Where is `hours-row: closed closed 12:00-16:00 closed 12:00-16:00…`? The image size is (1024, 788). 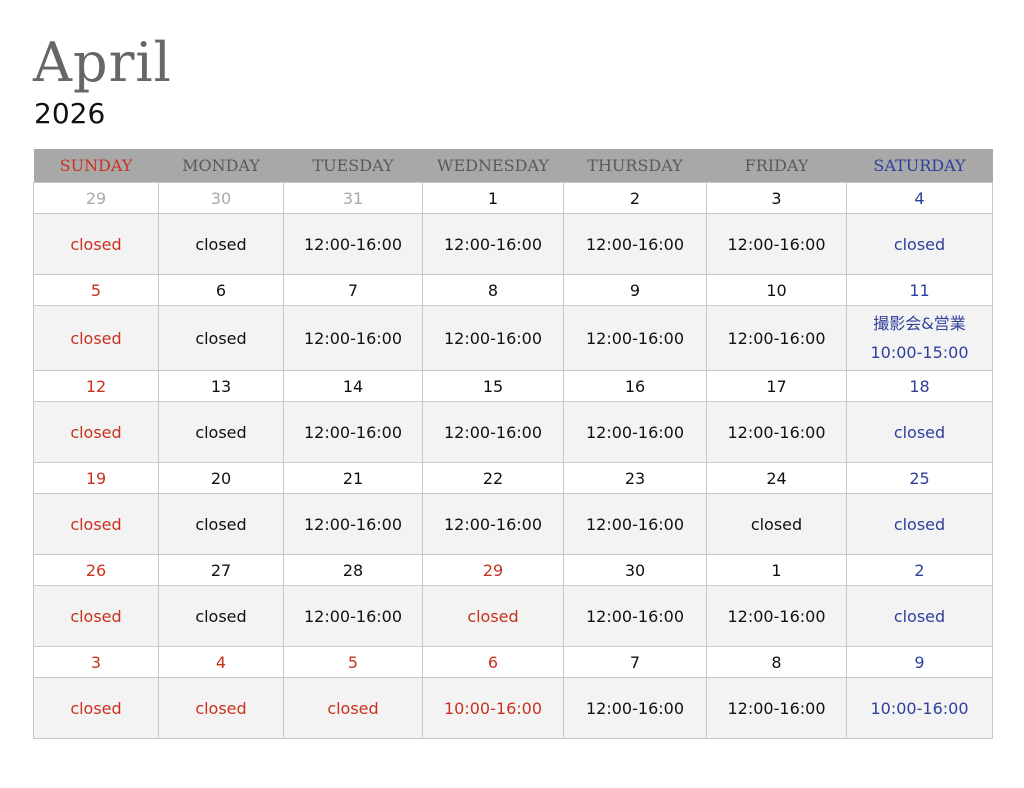 hours-row: closed closed 12:00-16:00 closed 12:00-16:00… is located at coordinates (513, 616).